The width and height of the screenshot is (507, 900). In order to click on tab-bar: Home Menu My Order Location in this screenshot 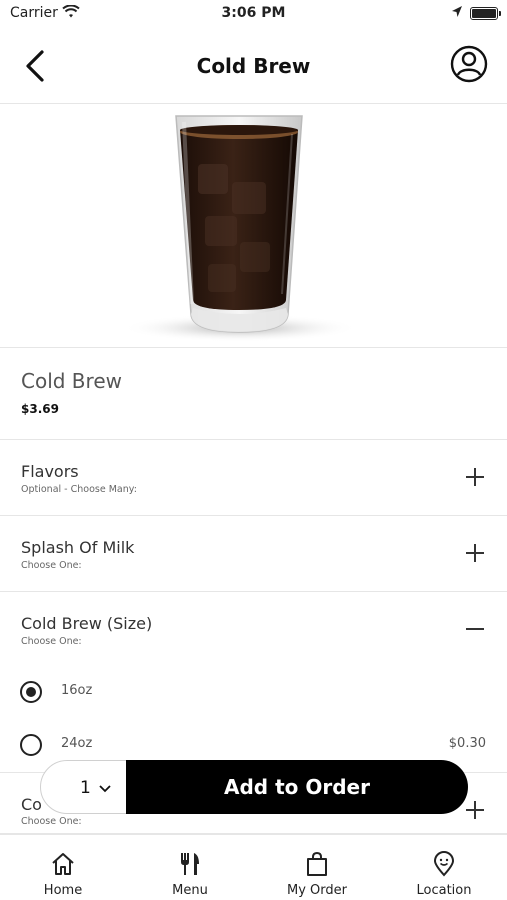, I will do `click(253, 867)`.